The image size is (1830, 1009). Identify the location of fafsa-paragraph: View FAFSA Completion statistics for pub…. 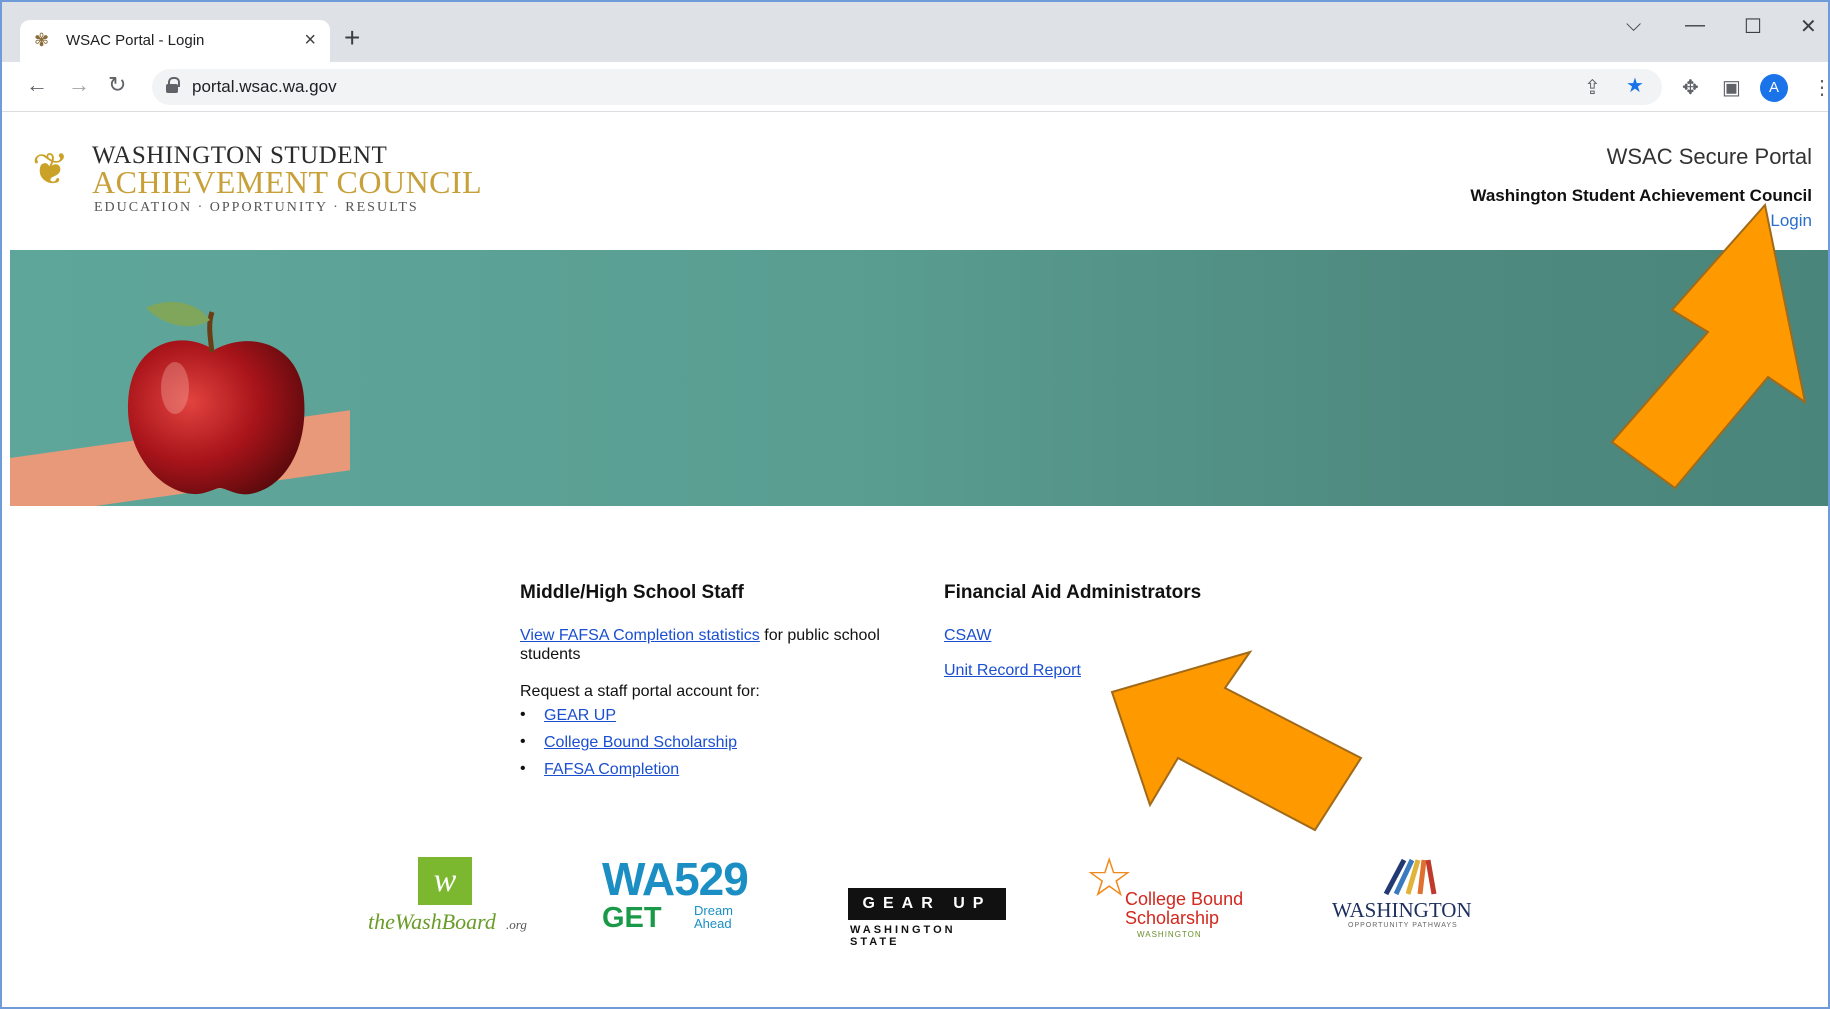
(705, 645).